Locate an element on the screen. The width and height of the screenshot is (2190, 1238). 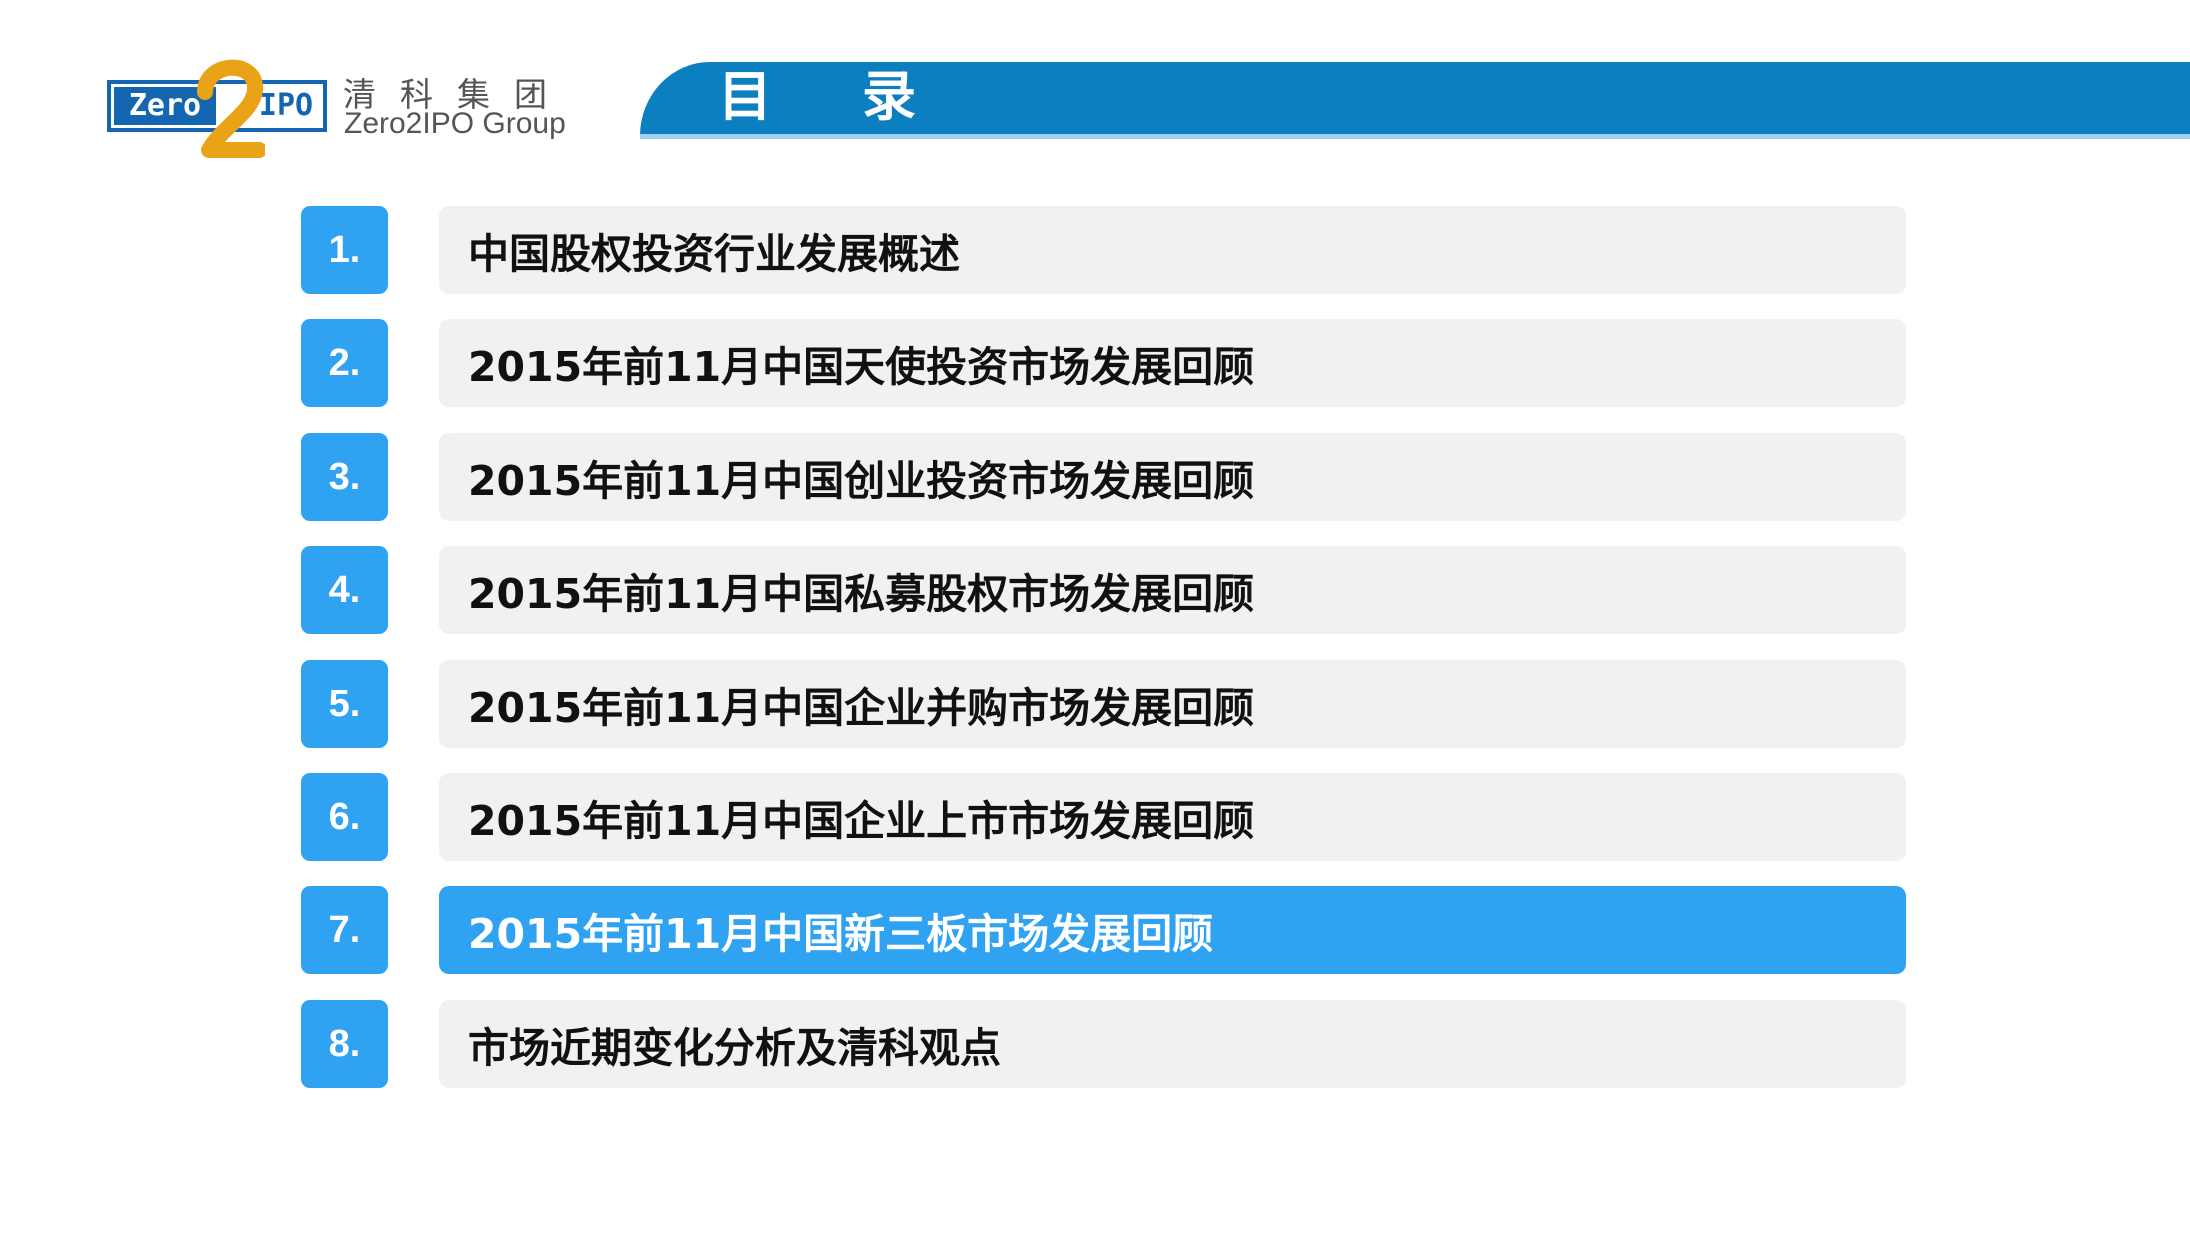
logo-two-mark is located at coordinates (231, 108).